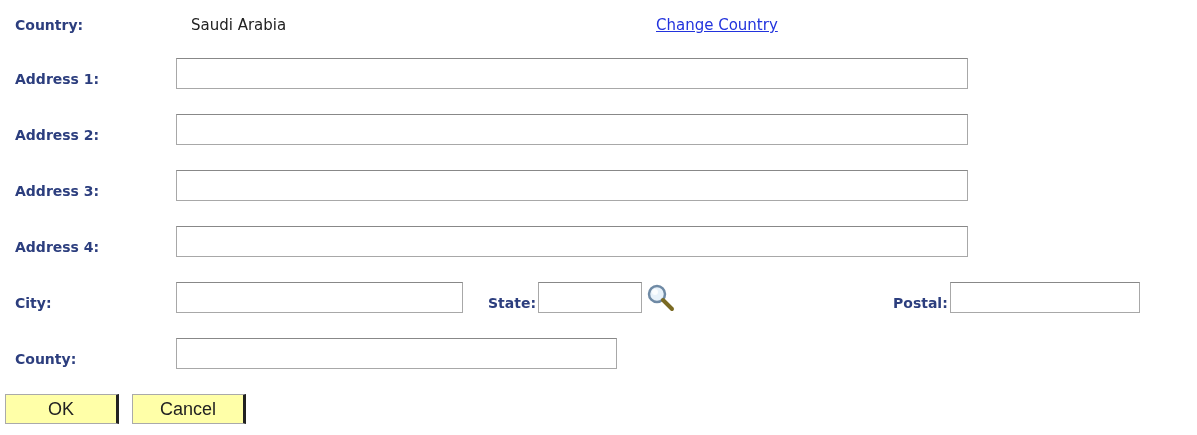  What do you see at coordinates (49, 25) in the screenshot?
I see `field-label: Country:` at bounding box center [49, 25].